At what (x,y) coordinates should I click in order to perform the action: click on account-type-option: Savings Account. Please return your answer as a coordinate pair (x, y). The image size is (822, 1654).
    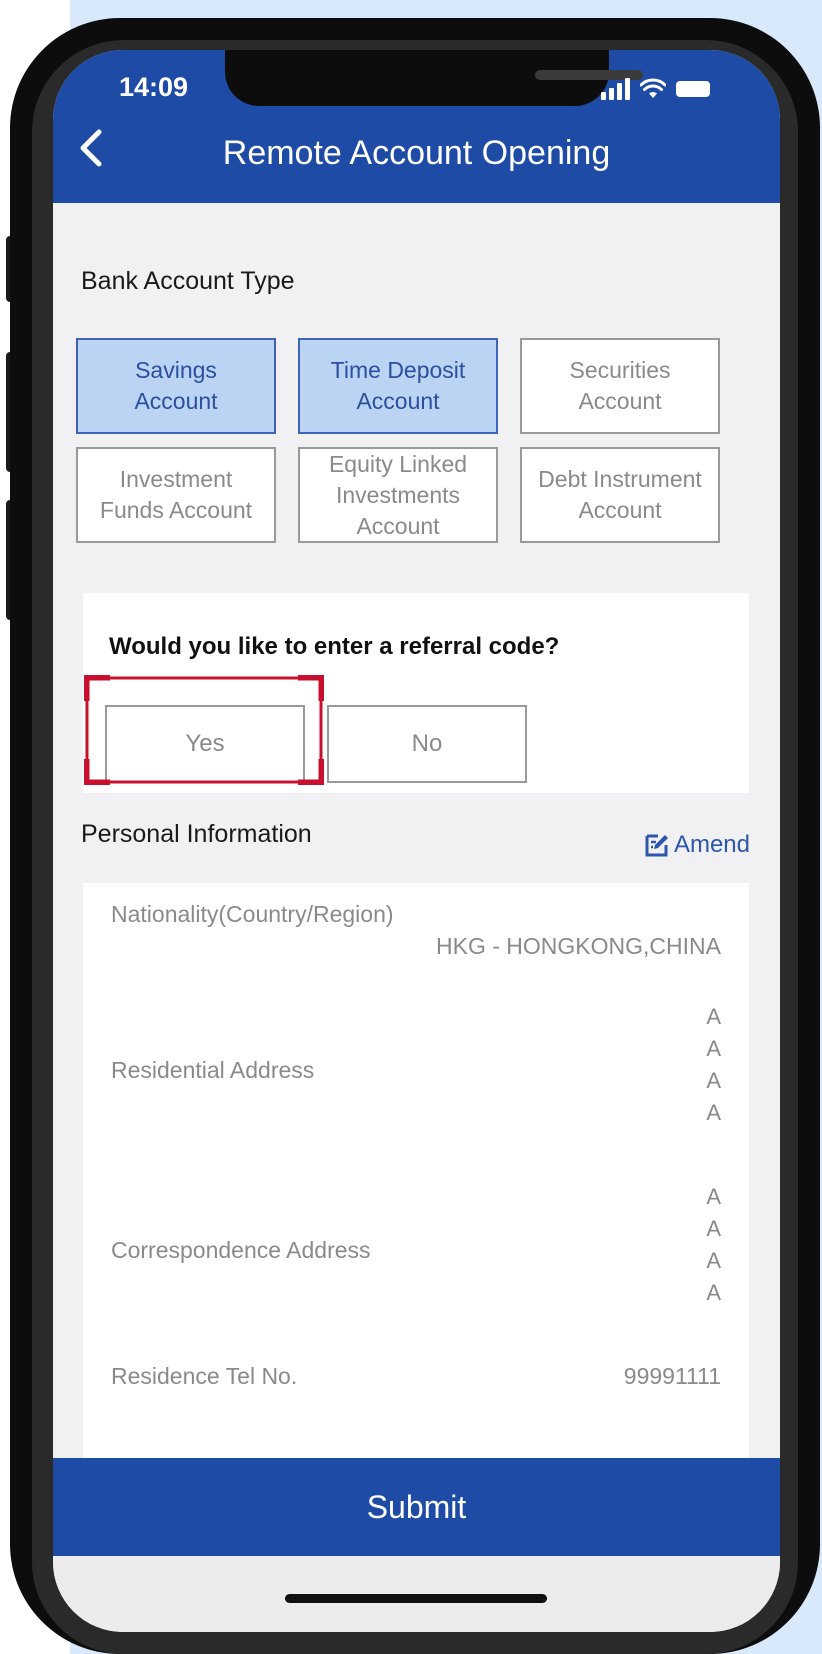
    Looking at the image, I should click on (176, 386).